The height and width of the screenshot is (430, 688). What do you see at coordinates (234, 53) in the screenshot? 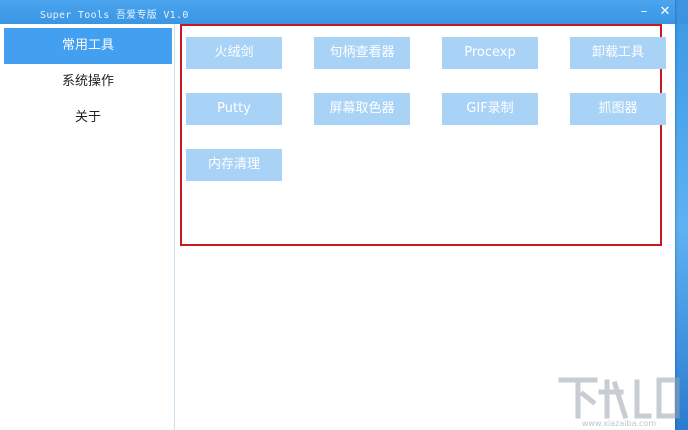
I see `tool-button-huorongjian: 火绒剑` at bounding box center [234, 53].